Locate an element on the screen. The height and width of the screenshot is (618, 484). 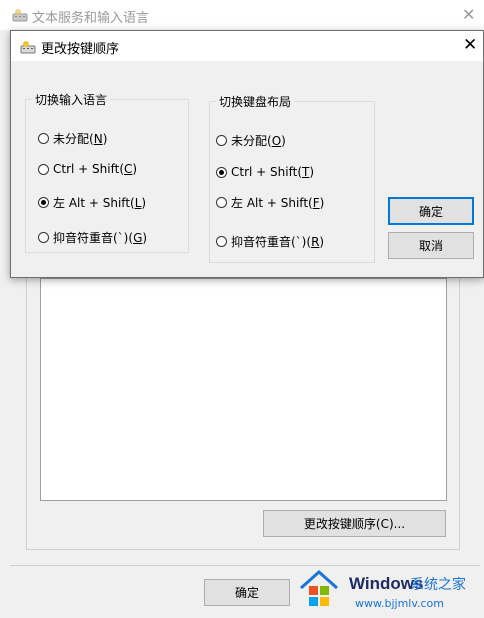
dialog-ok-label: 确定 is located at coordinates (430, 211).